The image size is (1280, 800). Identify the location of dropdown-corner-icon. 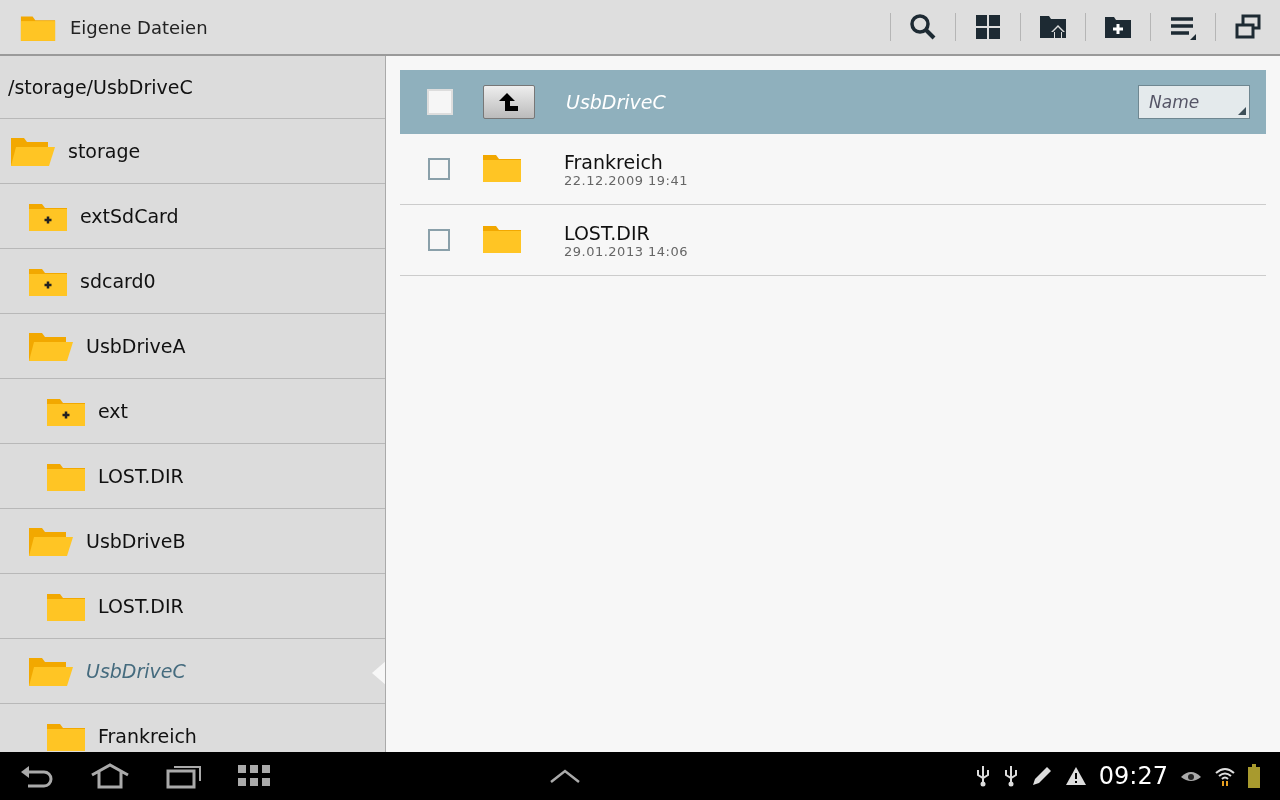
(1242, 111).